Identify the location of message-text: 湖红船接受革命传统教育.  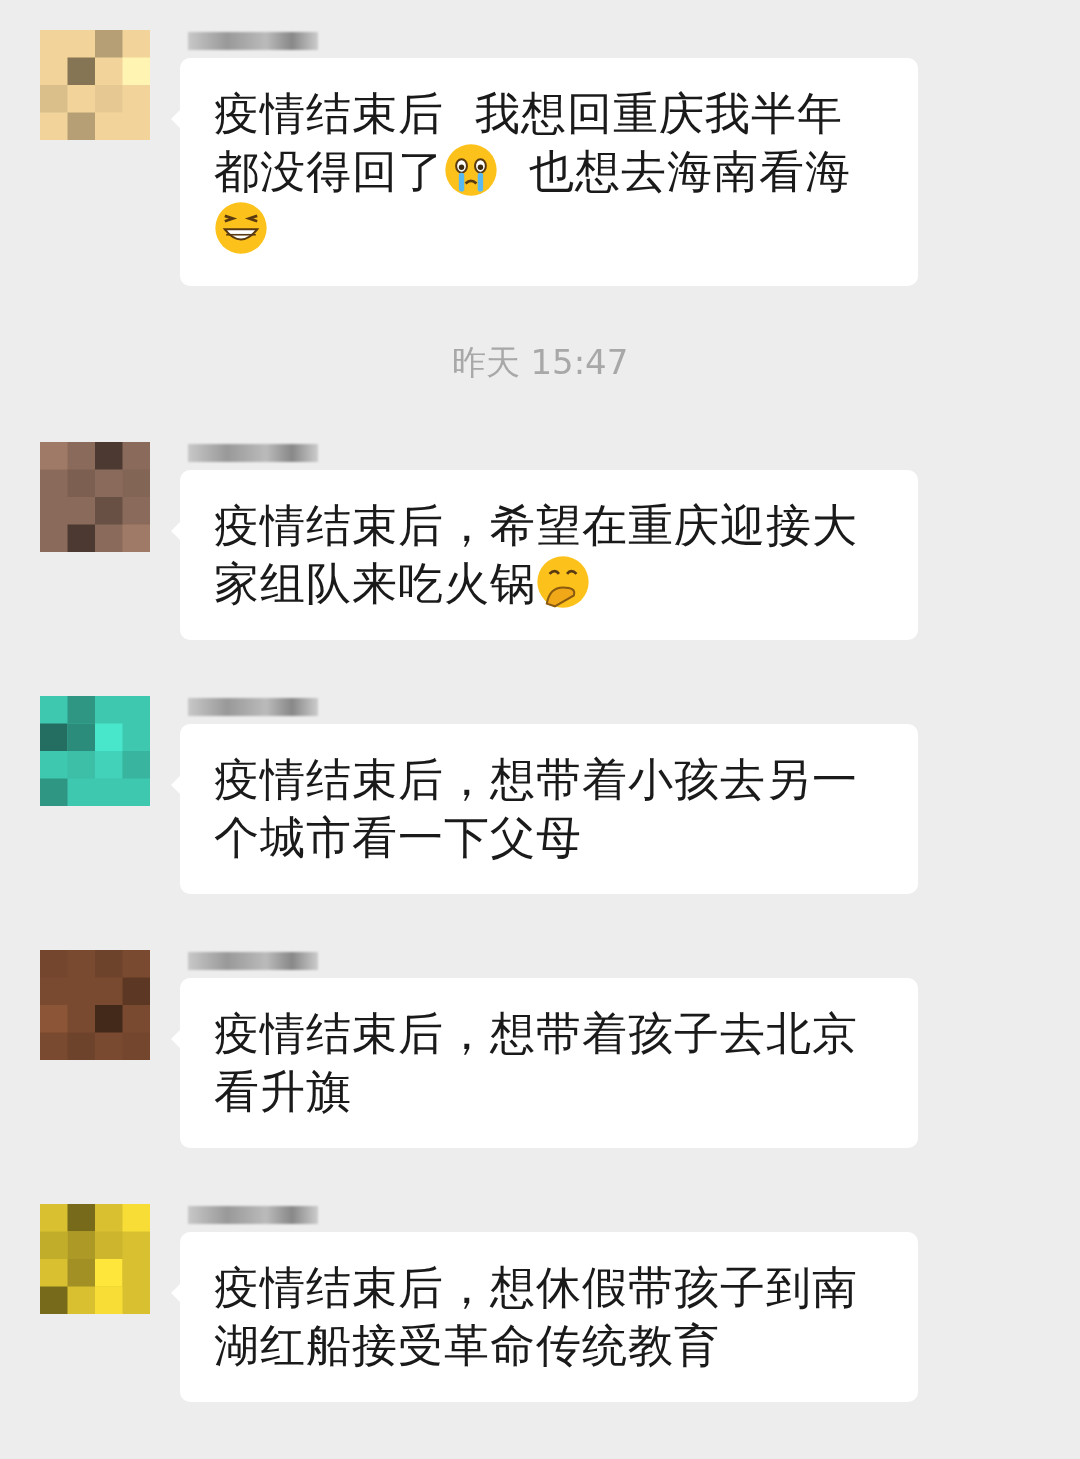
(467, 1345).